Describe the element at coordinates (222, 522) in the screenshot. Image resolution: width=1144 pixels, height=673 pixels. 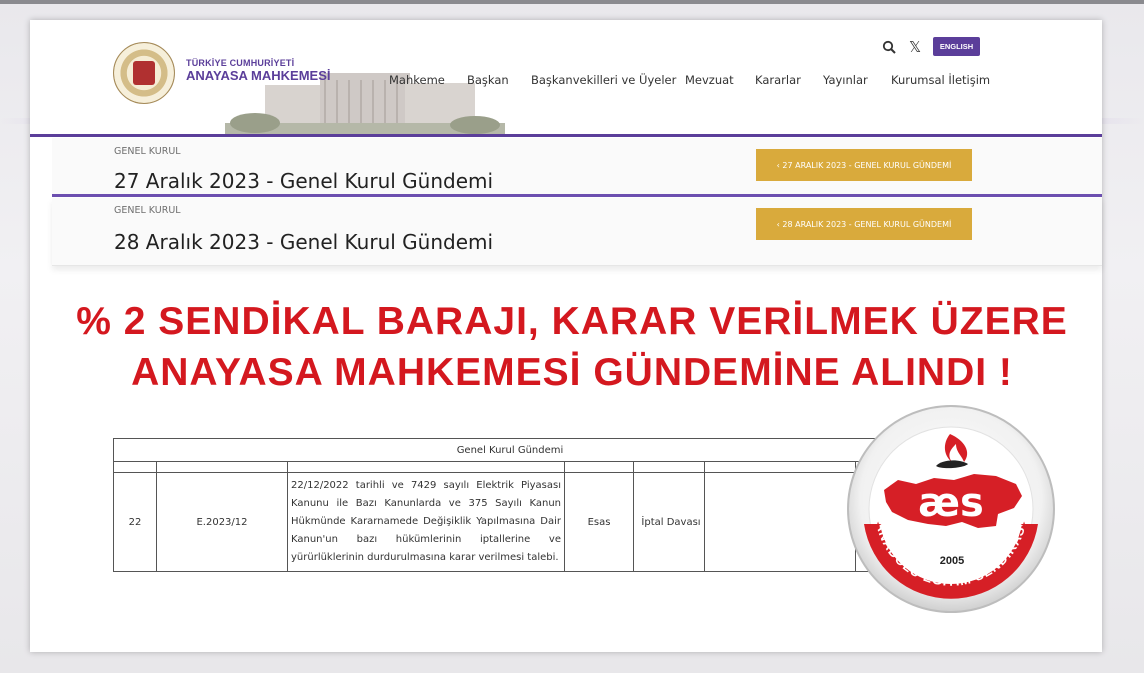
I see `file-number: E.2023/12` at that location.